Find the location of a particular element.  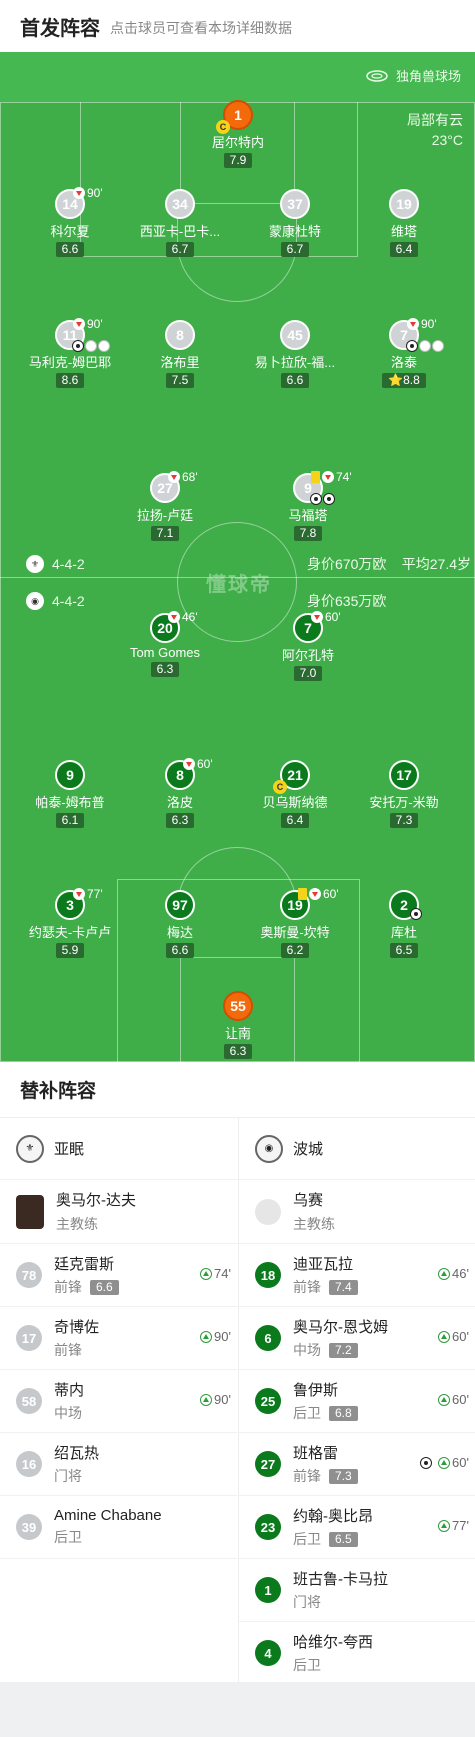

away-player: 20 46' Tom Gomes 6.3 is located at coordinates (165, 644).